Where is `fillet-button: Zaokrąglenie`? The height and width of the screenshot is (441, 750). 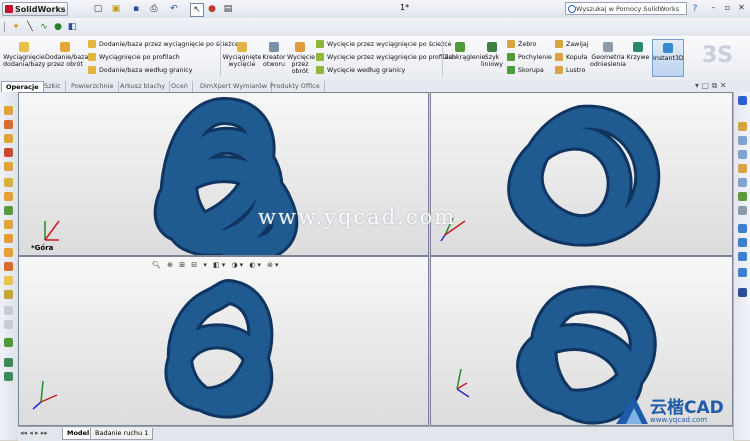
fillet-button: Zaokrąglenie is located at coordinates (464, 51).